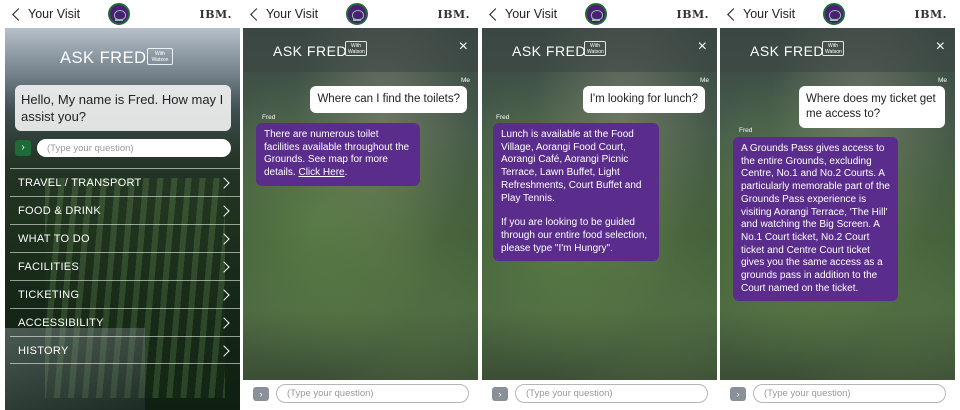 This screenshot has width=960, height=410. What do you see at coordinates (49, 295) in the screenshot?
I see `menu-item-label: TICKETING` at bounding box center [49, 295].